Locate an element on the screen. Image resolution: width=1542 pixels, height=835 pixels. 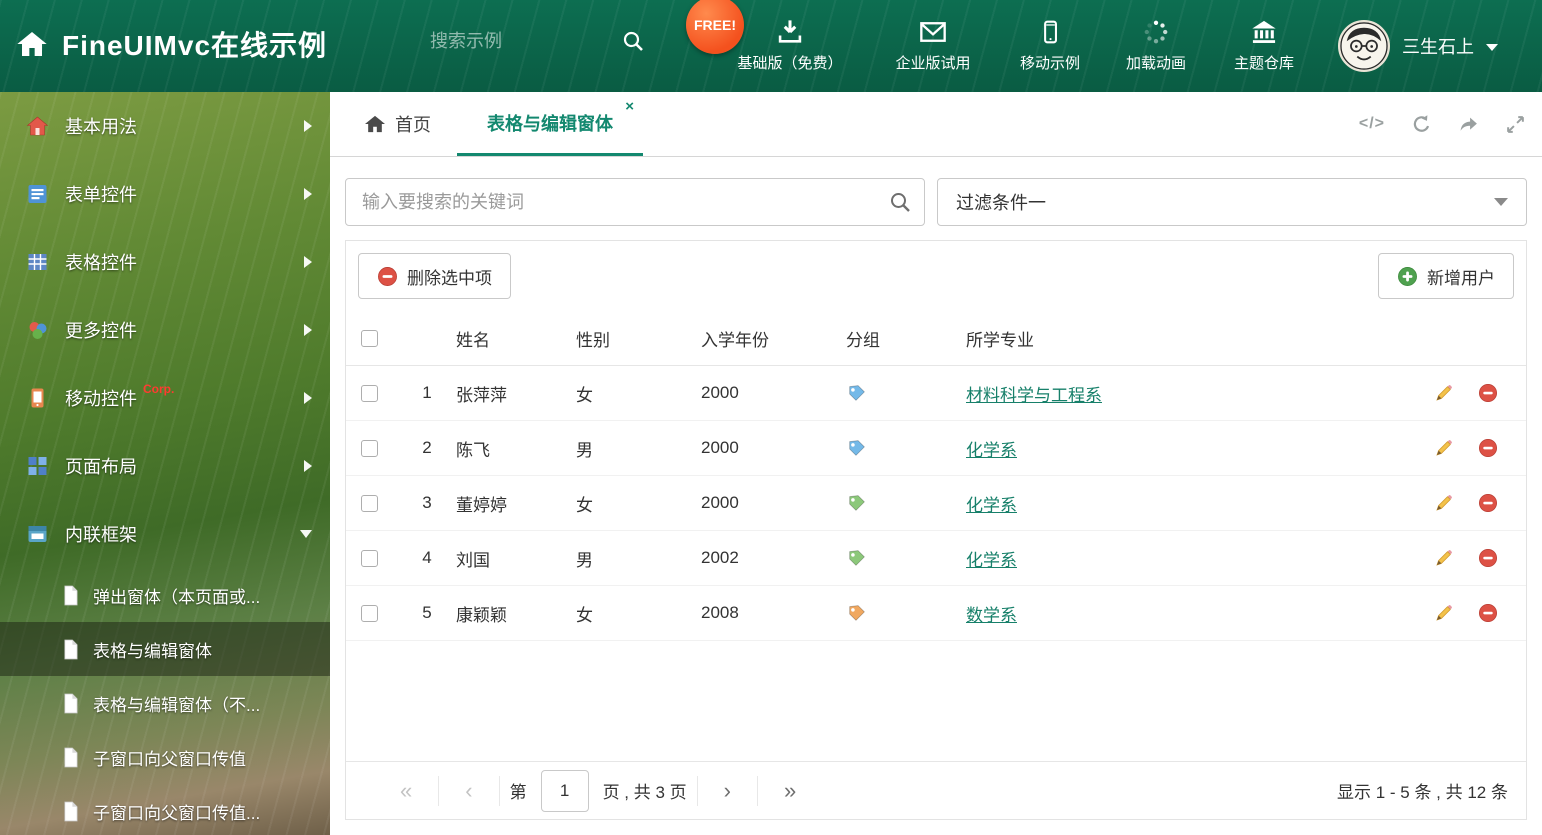
sidebar-item-label: 更多控件 is located at coordinates (101, 331).